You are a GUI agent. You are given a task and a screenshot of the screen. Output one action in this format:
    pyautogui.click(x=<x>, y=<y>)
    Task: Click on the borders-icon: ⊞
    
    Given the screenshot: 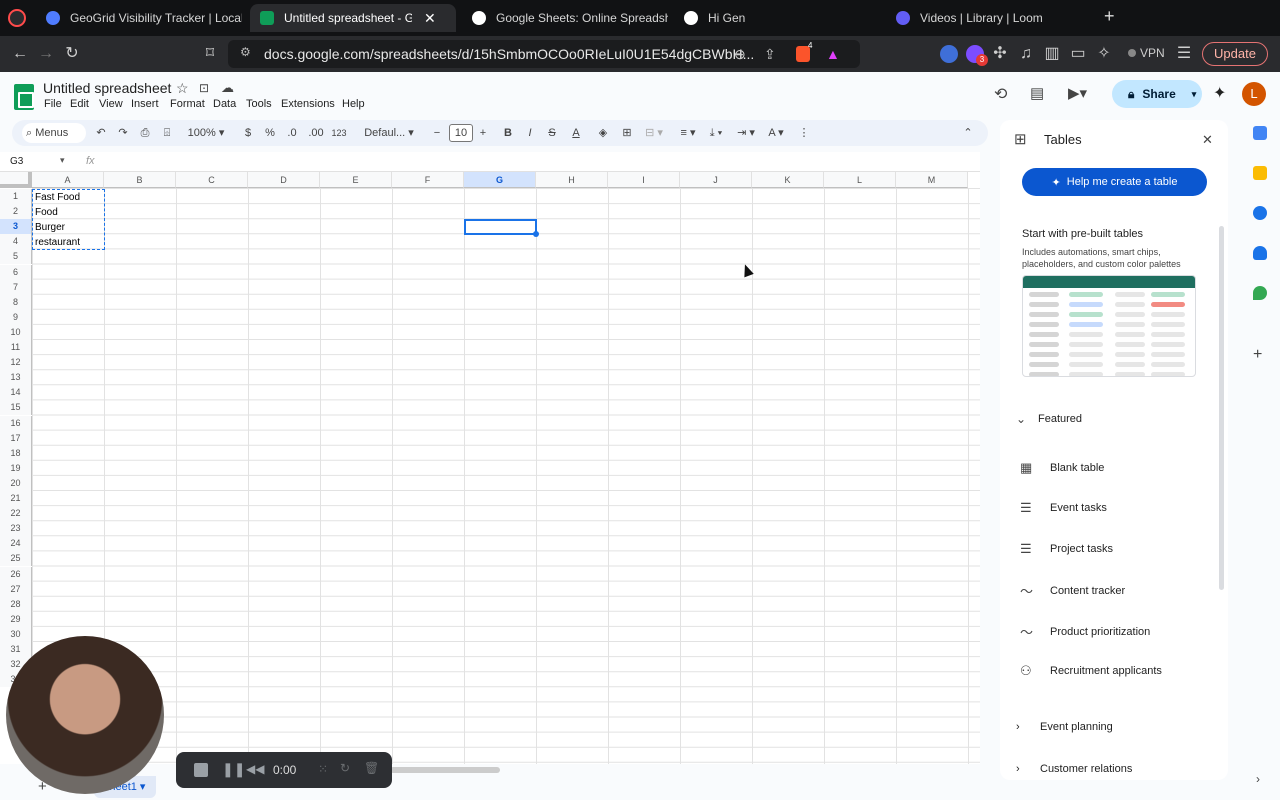 What is the action you would take?
    pyautogui.click(x=627, y=133)
    